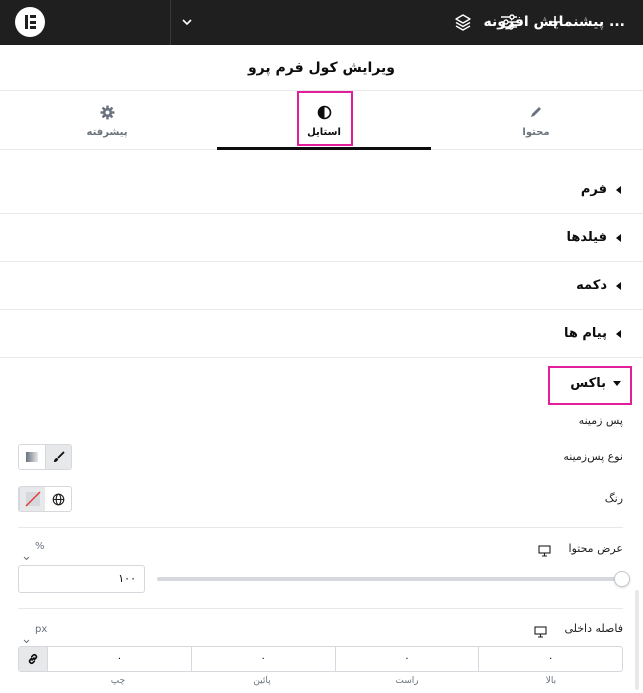 Image resolution: width=643 pixels, height=693 pixels. What do you see at coordinates (321, 68) in the screenshot?
I see `panel-title: ویرایش کول فرم پرو` at bounding box center [321, 68].